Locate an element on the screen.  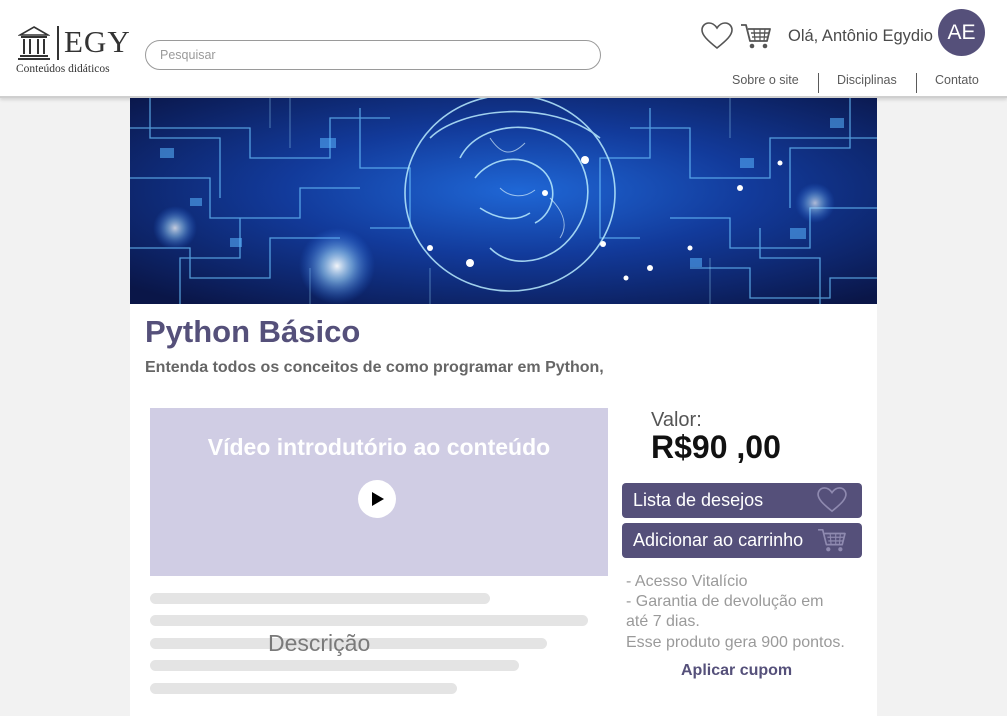
user-greeting: Olá, Antônio Egydio is located at coordinates (860, 36).